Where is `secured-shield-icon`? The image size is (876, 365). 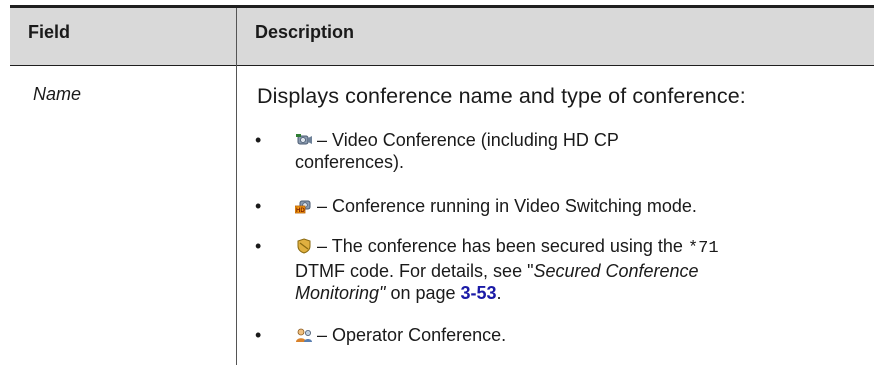
secured-shield-icon is located at coordinates (304, 245).